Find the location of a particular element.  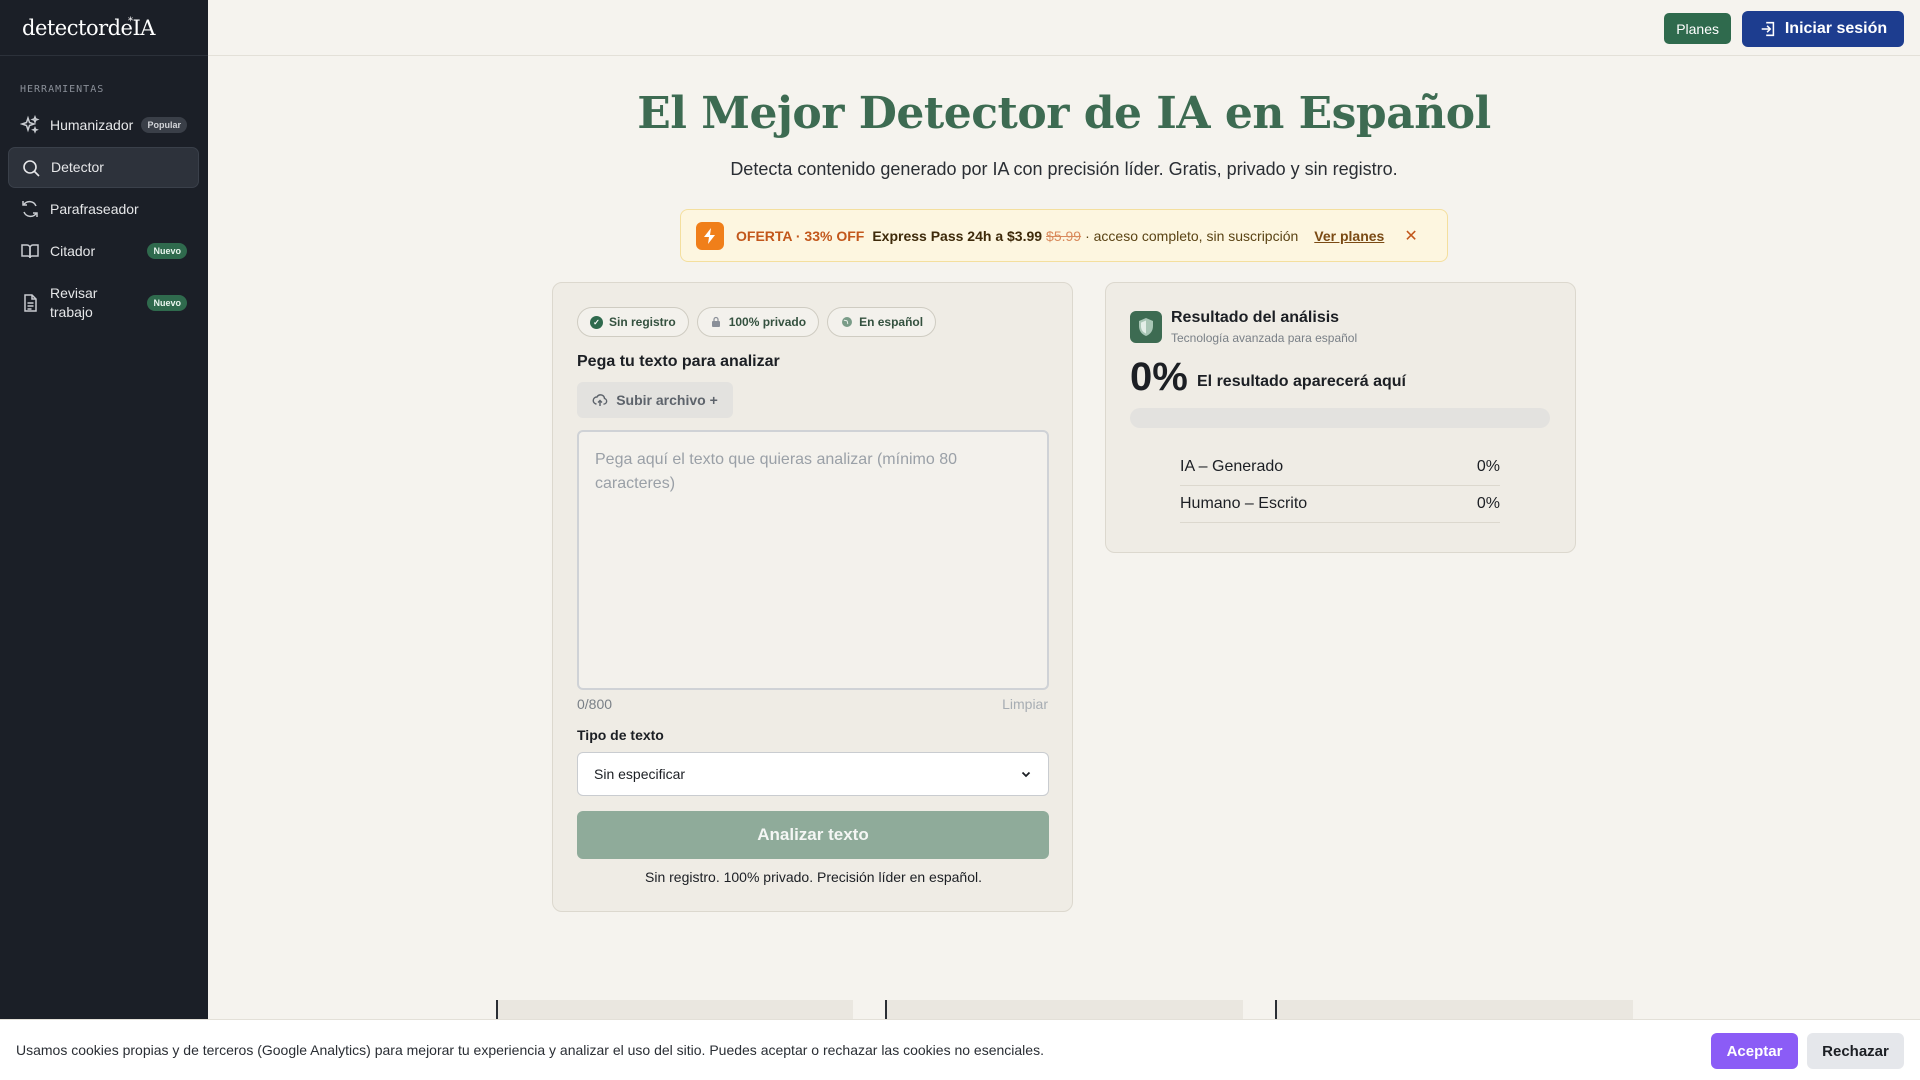

text-input is located at coordinates (813, 560).